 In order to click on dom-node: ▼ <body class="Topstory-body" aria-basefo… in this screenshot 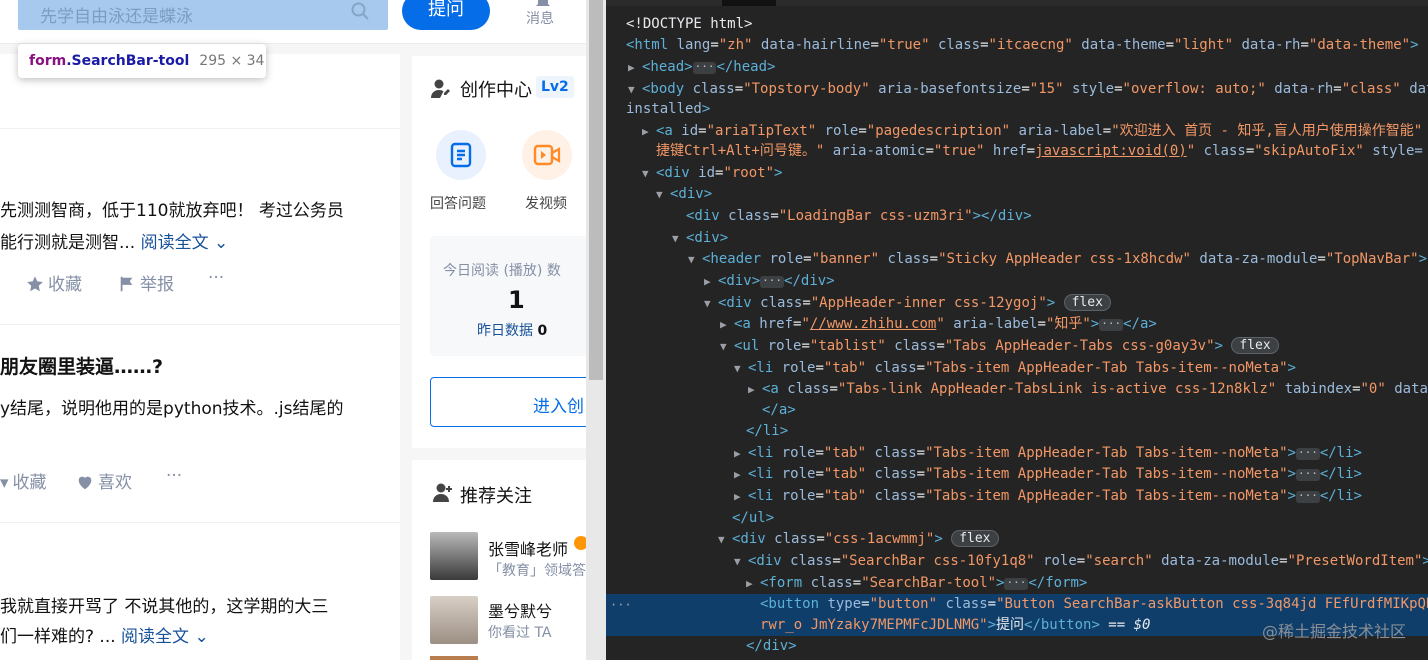, I will do `click(1017, 89)`.